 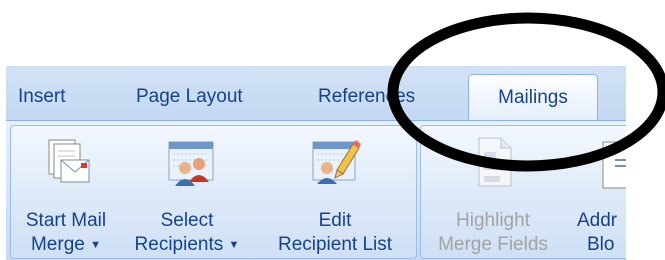 I want to click on address-book-people-icon, so click(x=191, y=163).